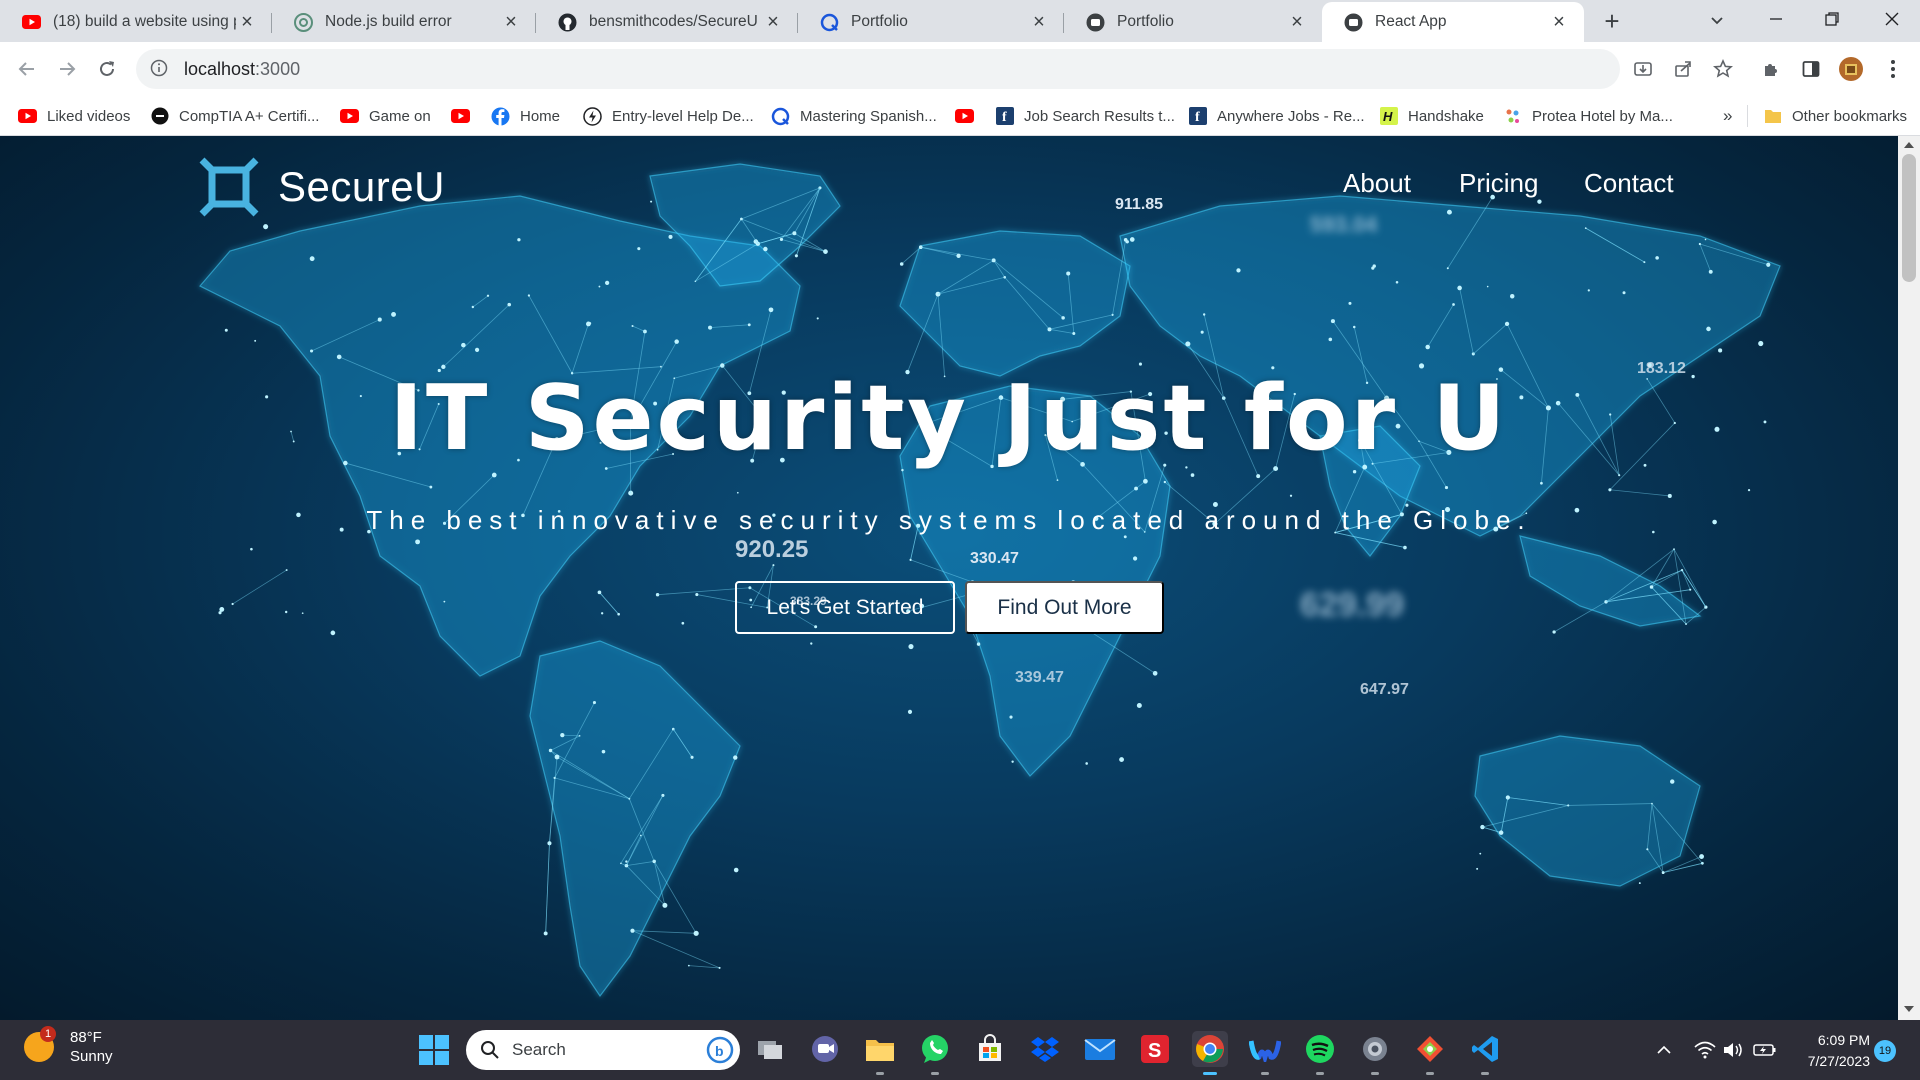 The width and height of the screenshot is (1920, 1080). I want to click on bg-number-blurred: 629.99, so click(1352, 605).